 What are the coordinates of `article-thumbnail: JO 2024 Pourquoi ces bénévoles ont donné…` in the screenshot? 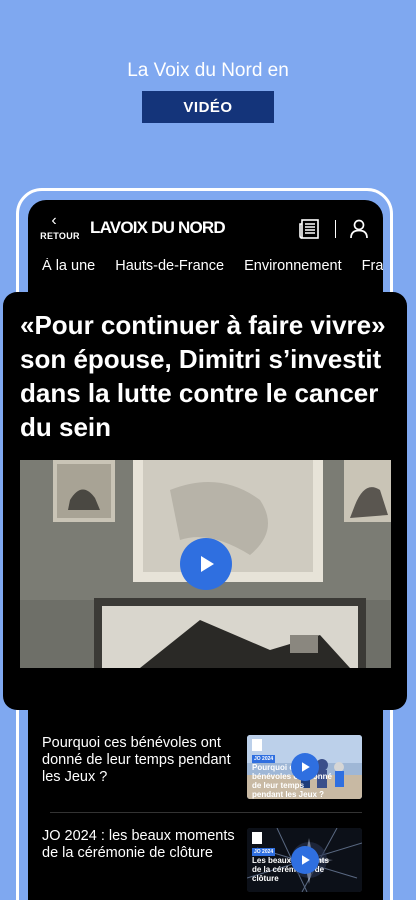 It's located at (304, 767).